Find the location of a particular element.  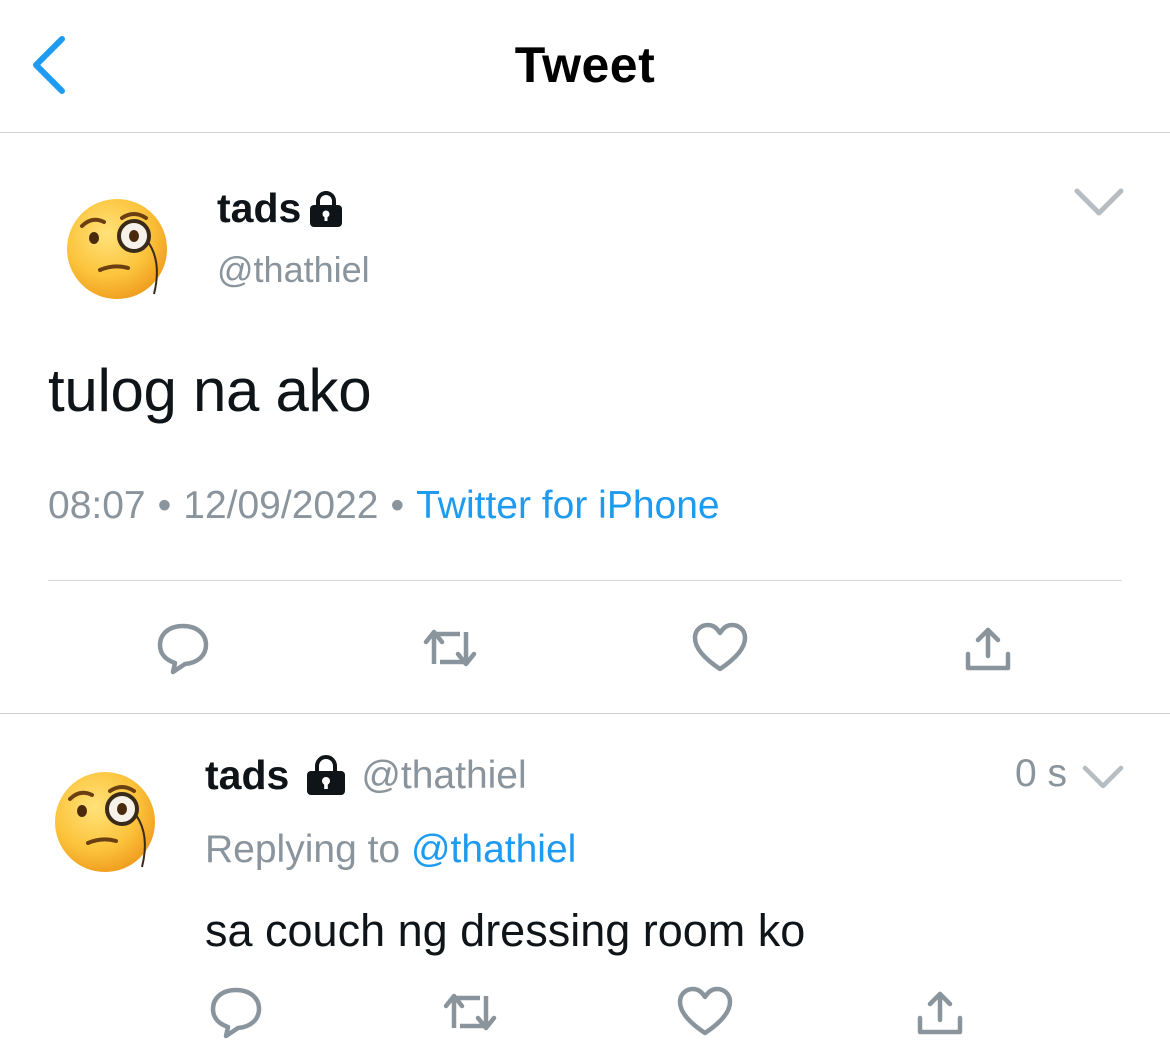

reply-text: sa couch ng dressing room ko is located at coordinates (505, 930).